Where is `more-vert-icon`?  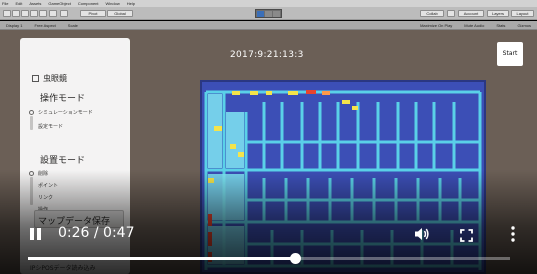
more-vert-icon is located at coordinates (513, 234).